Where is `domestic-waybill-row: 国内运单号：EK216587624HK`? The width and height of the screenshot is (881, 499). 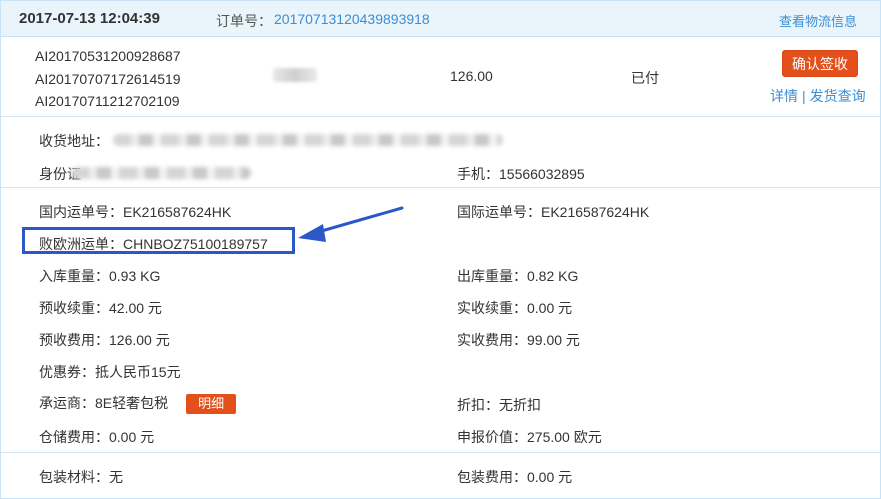 domestic-waybill-row: 国内运单号：EK216587624HK is located at coordinates (135, 212).